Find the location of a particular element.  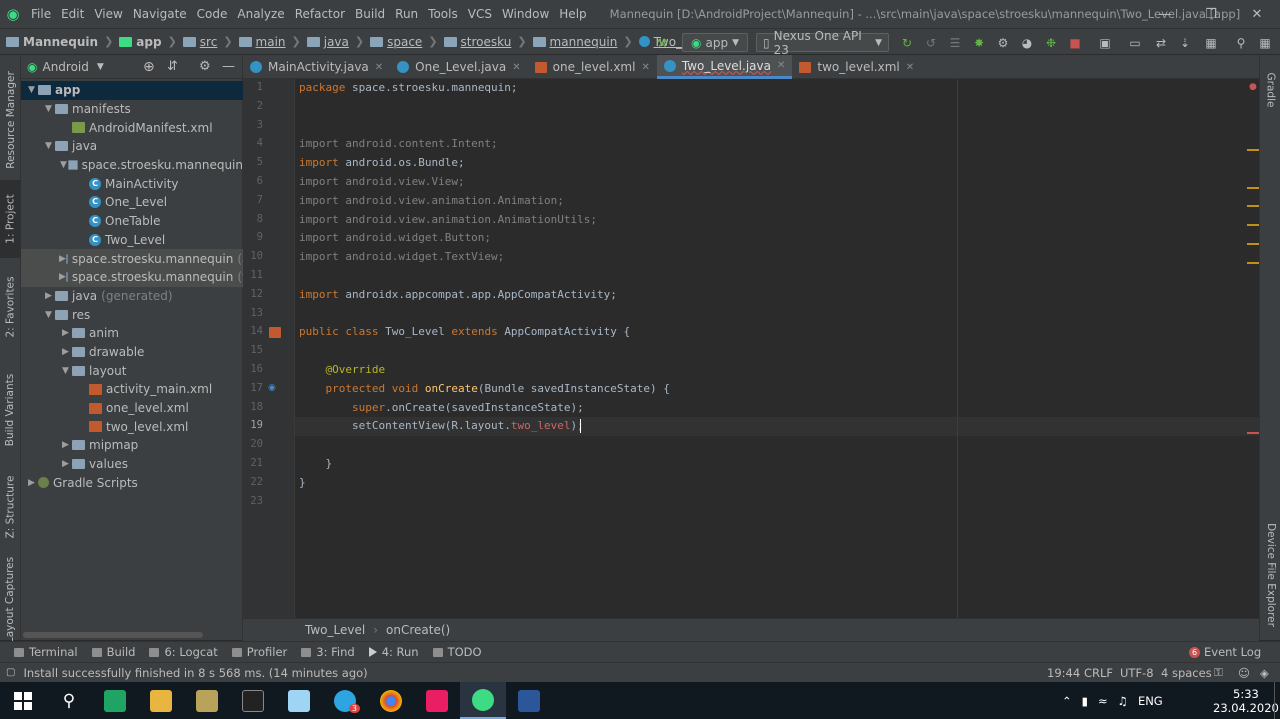

tool-window-profiler: Profiler is located at coordinates (259, 652).